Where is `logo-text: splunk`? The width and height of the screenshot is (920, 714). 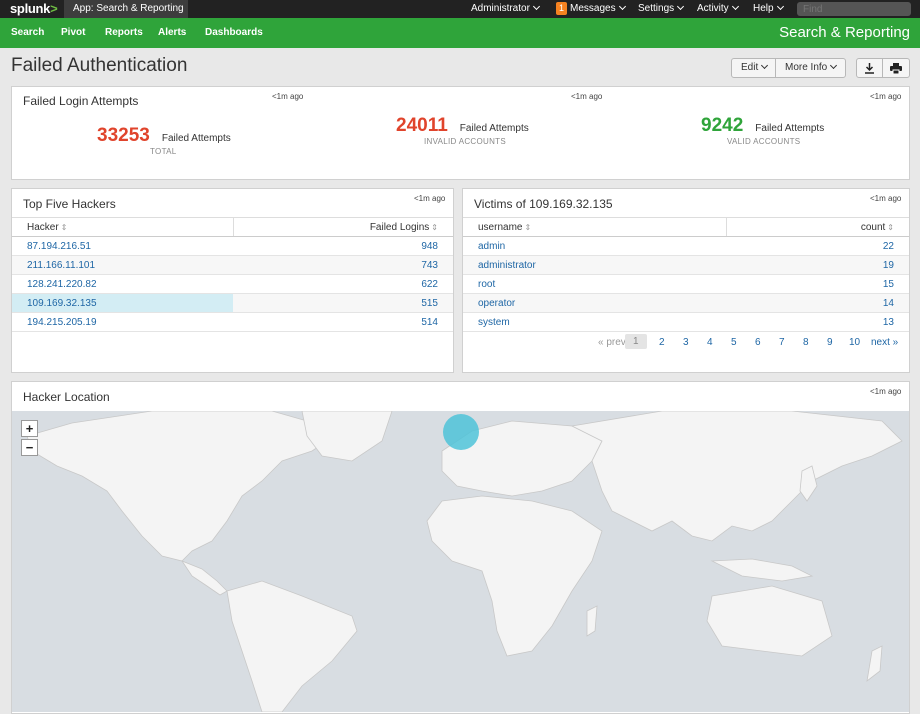
logo-text: splunk is located at coordinates (30, 8).